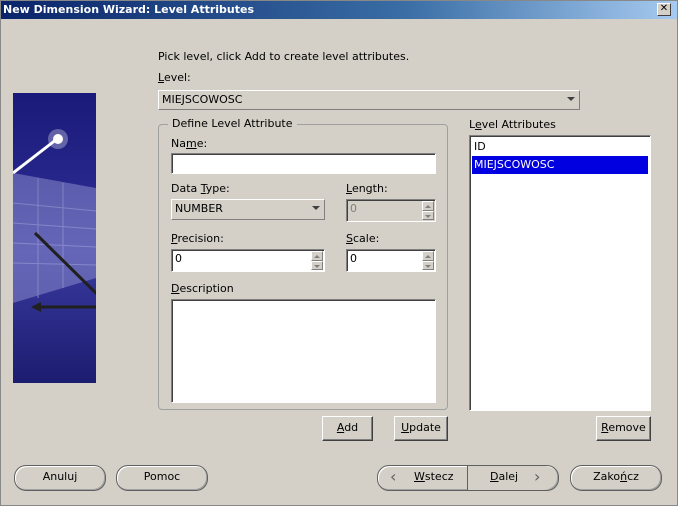 This screenshot has height=506, width=678. Describe the element at coordinates (560, 147) in the screenshot. I see `list-item: ID` at that location.